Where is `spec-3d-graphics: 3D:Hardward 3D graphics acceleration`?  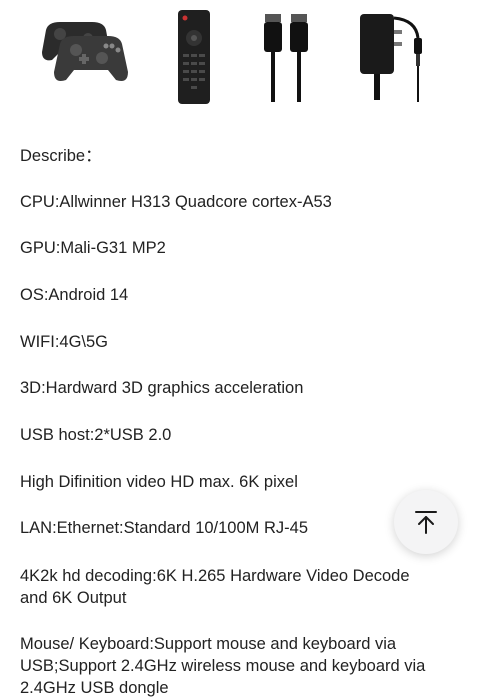 spec-3d-graphics: 3D:Hardward 3D graphics acceleration is located at coordinates (162, 388).